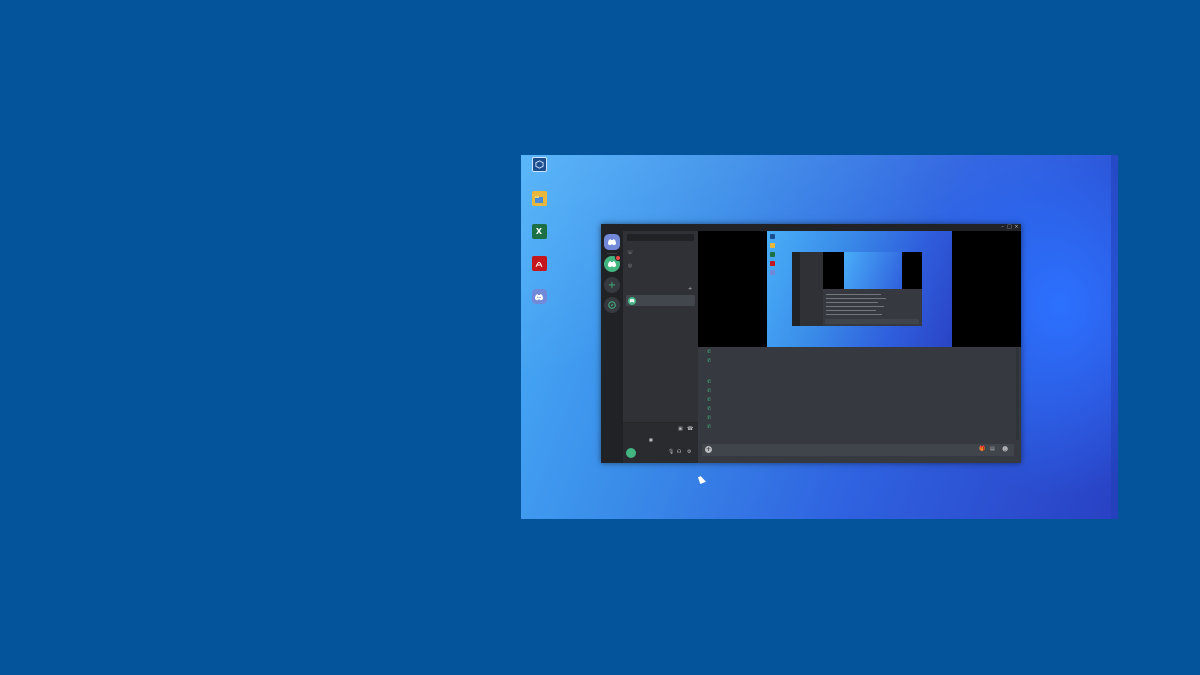 Image resolution: width=1200 pixels, height=675 pixels. I want to click on explore-button, so click(612, 305).